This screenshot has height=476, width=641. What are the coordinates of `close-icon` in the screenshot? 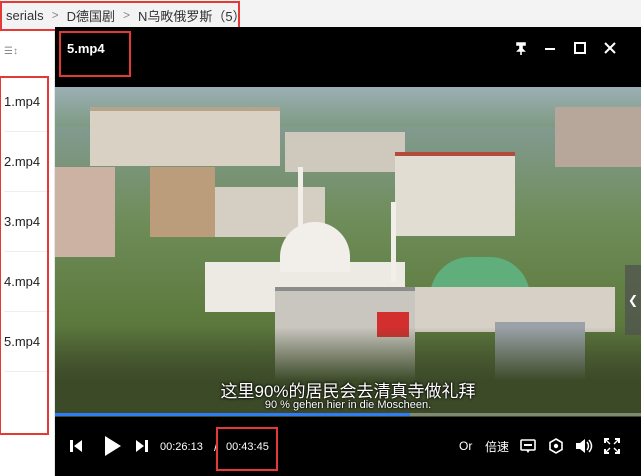 It's located at (610, 48).